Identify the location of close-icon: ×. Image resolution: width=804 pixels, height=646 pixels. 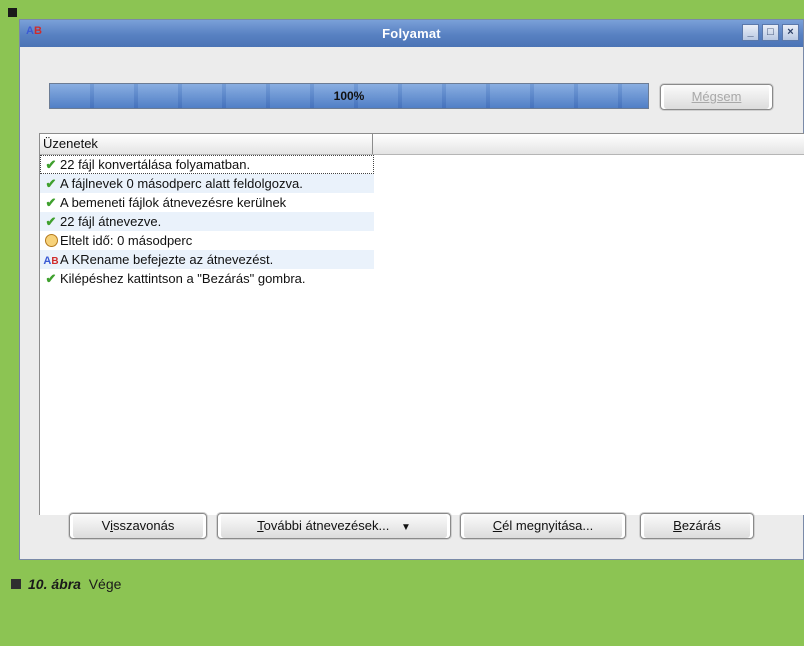
(790, 32).